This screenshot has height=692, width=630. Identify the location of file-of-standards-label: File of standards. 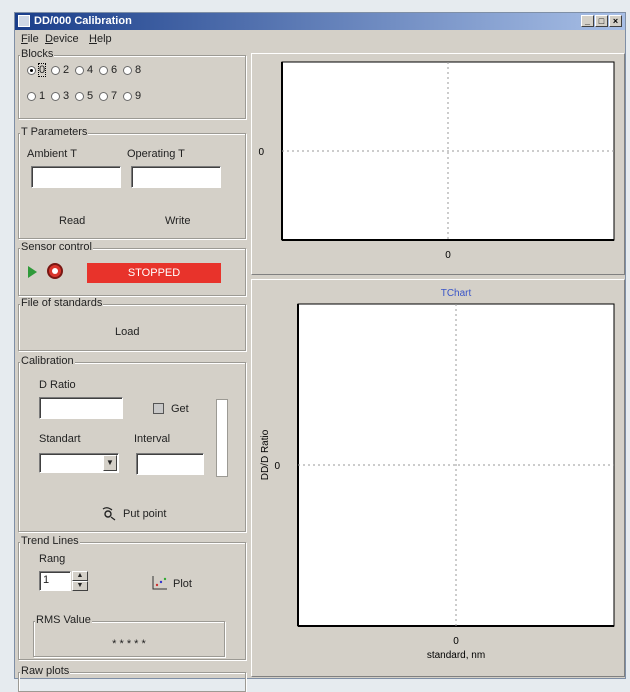
(62, 303).